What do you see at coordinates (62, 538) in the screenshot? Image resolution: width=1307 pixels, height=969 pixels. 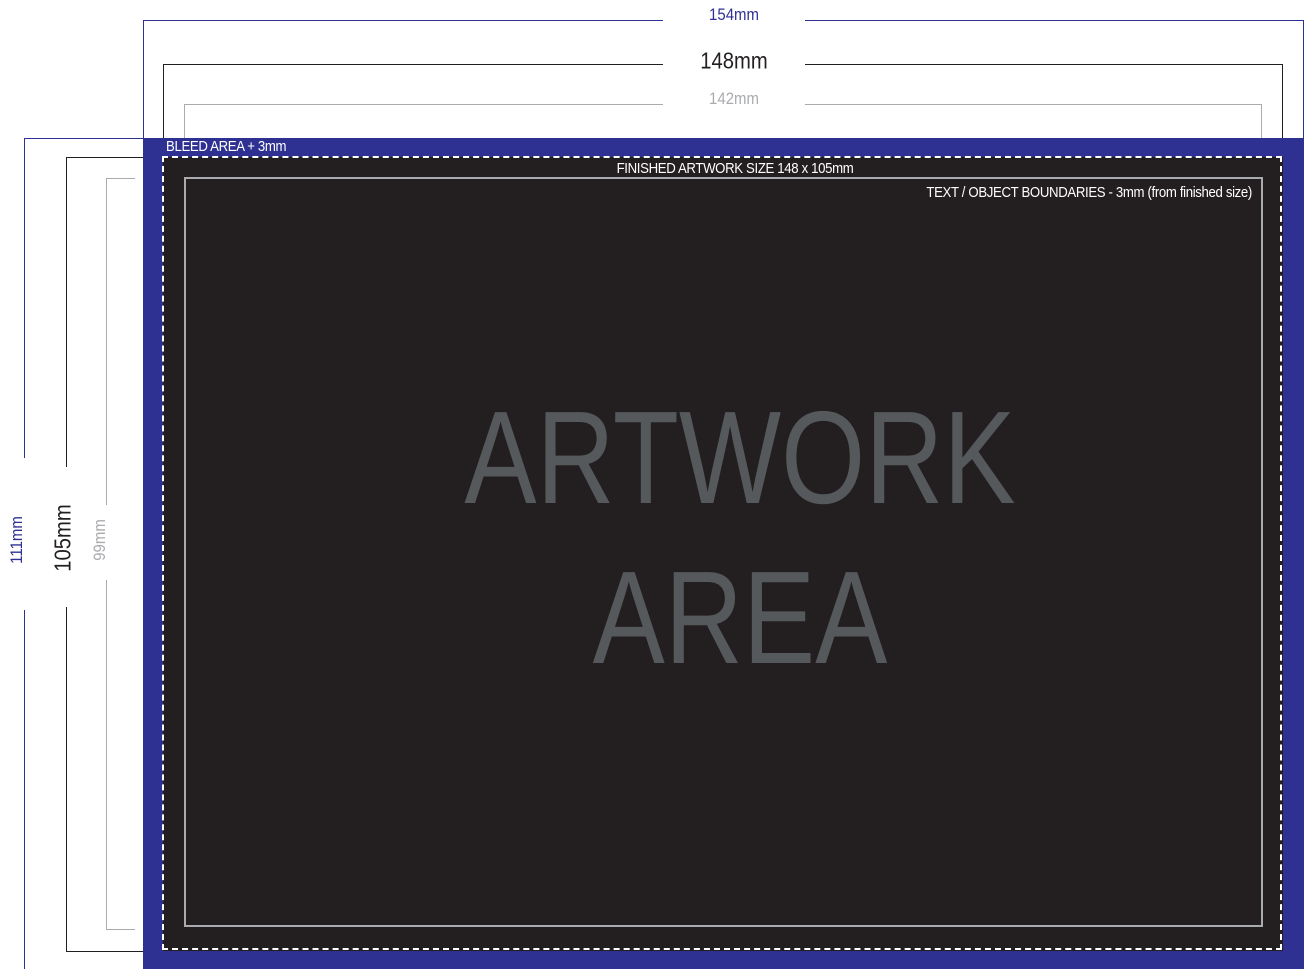 I see `height-finished-label: 105mm` at bounding box center [62, 538].